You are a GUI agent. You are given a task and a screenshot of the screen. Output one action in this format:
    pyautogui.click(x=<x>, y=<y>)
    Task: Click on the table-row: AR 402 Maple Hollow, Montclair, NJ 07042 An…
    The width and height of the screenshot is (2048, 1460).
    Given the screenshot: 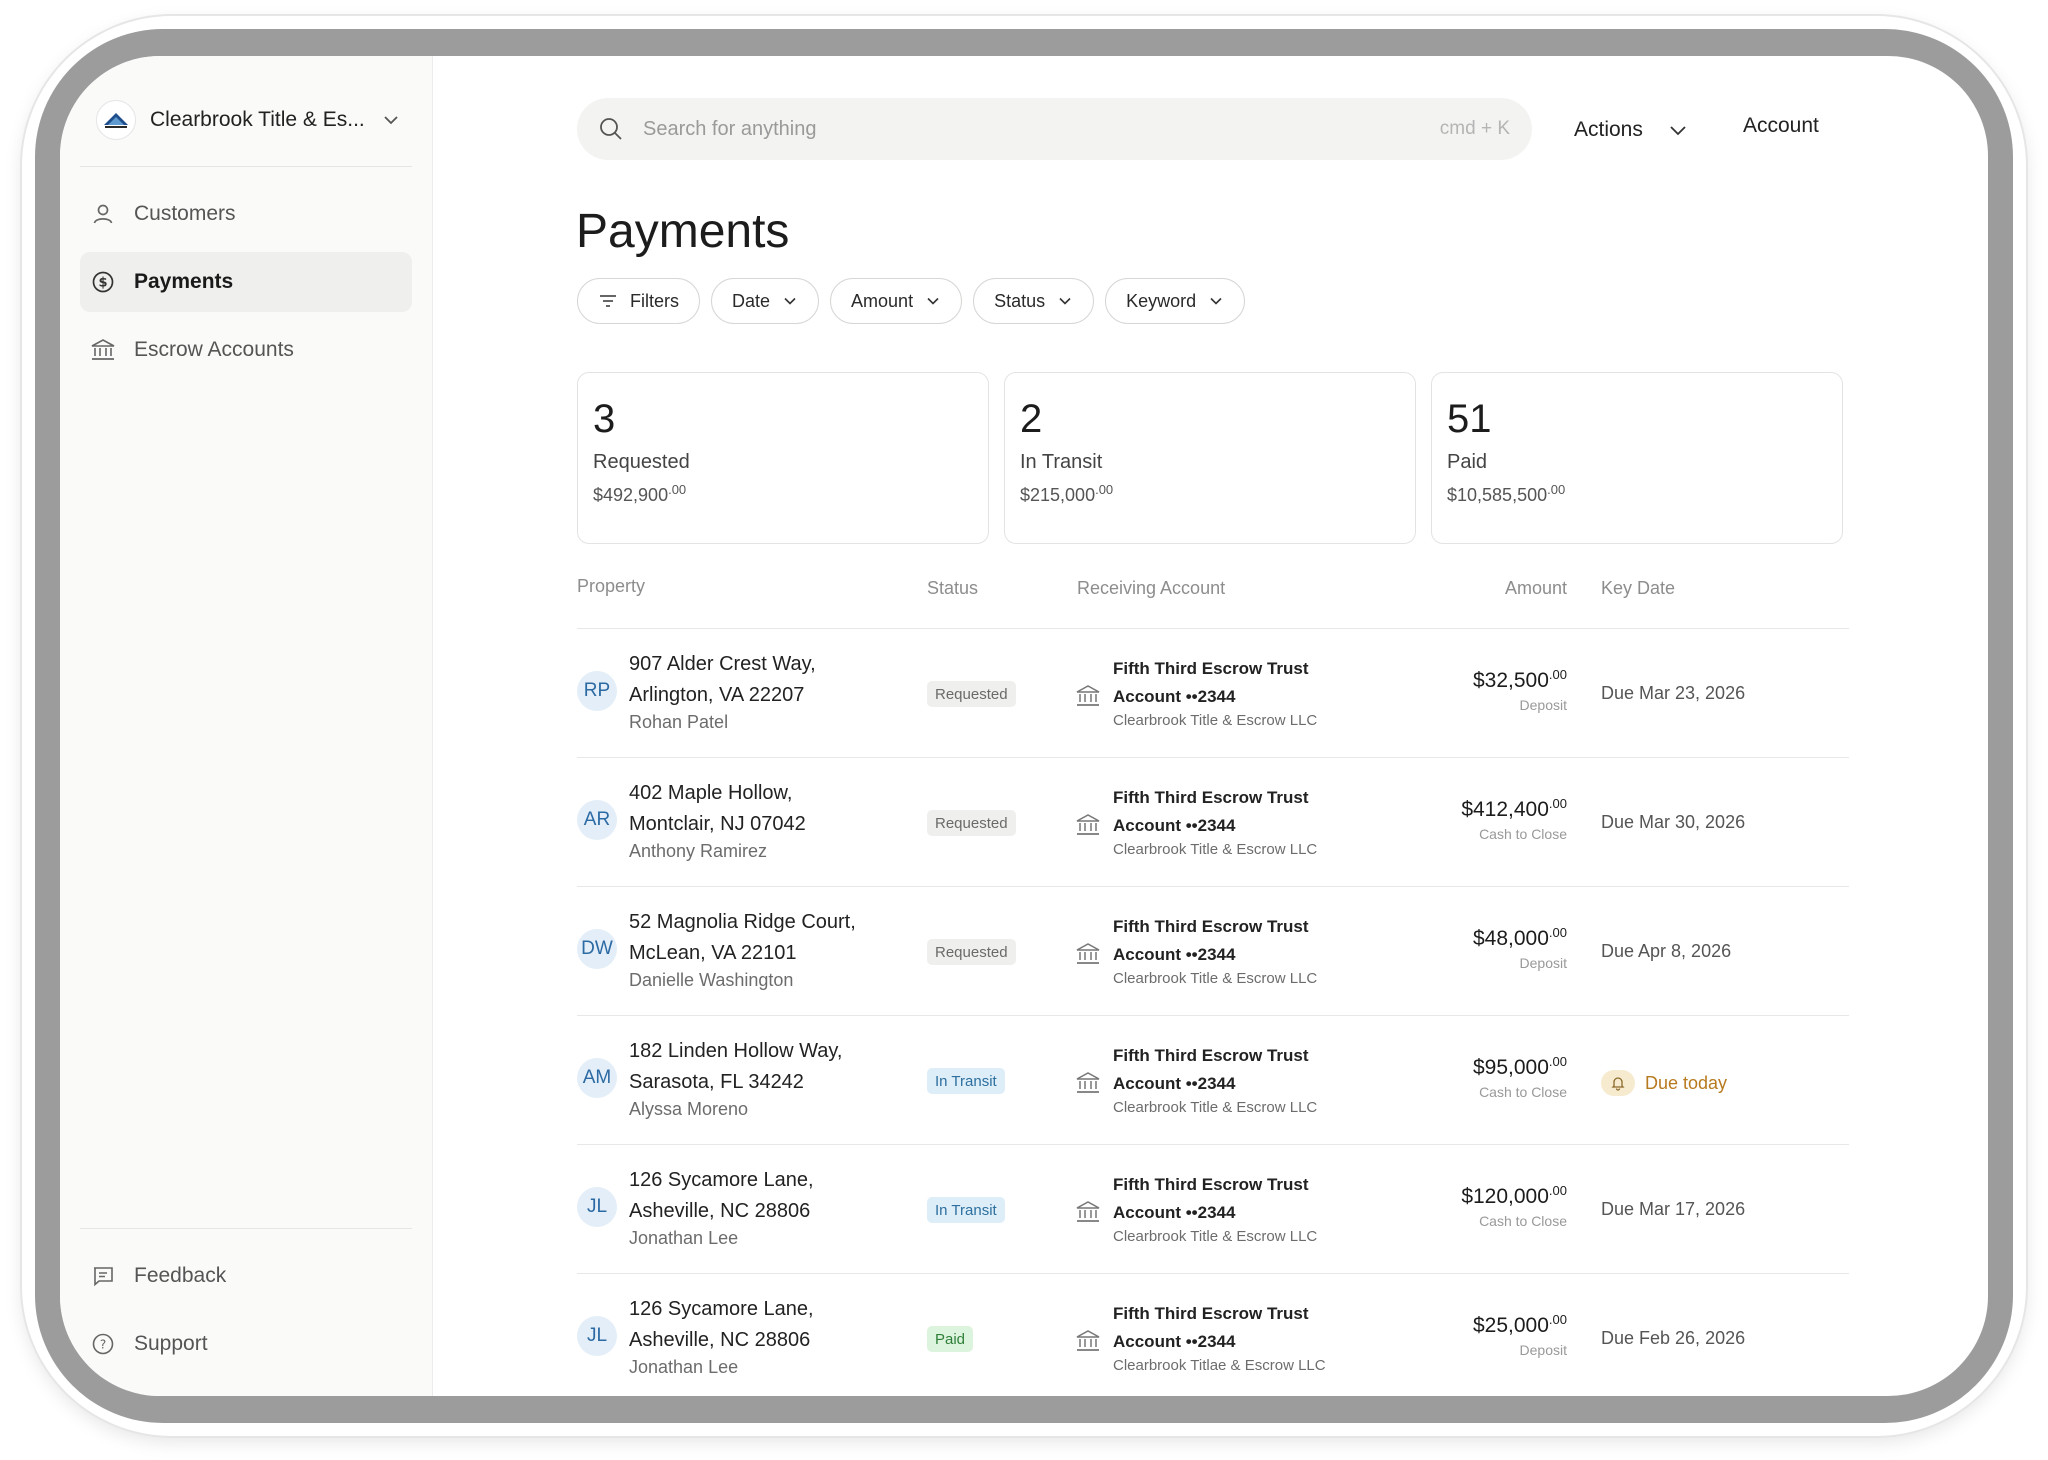 What is the action you would take?
    pyautogui.click(x=1213, y=822)
    